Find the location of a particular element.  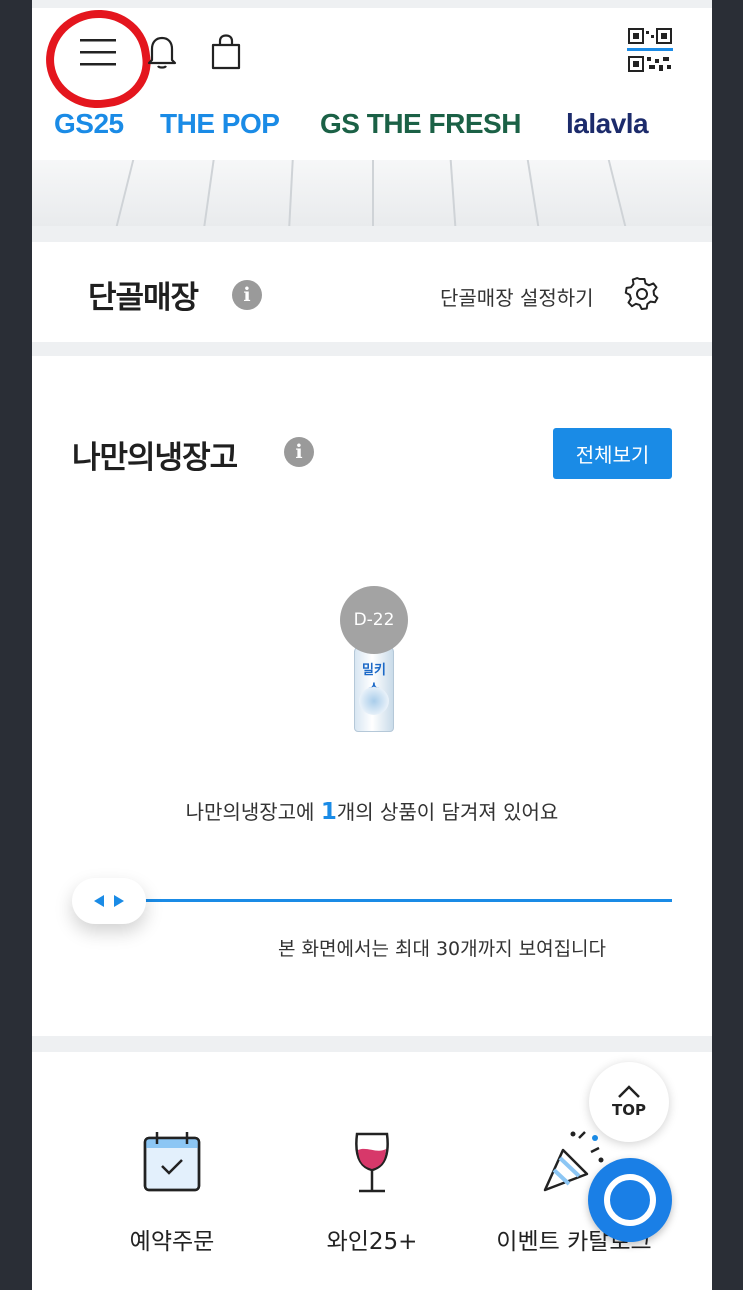

floating-action-button is located at coordinates (630, 1200).